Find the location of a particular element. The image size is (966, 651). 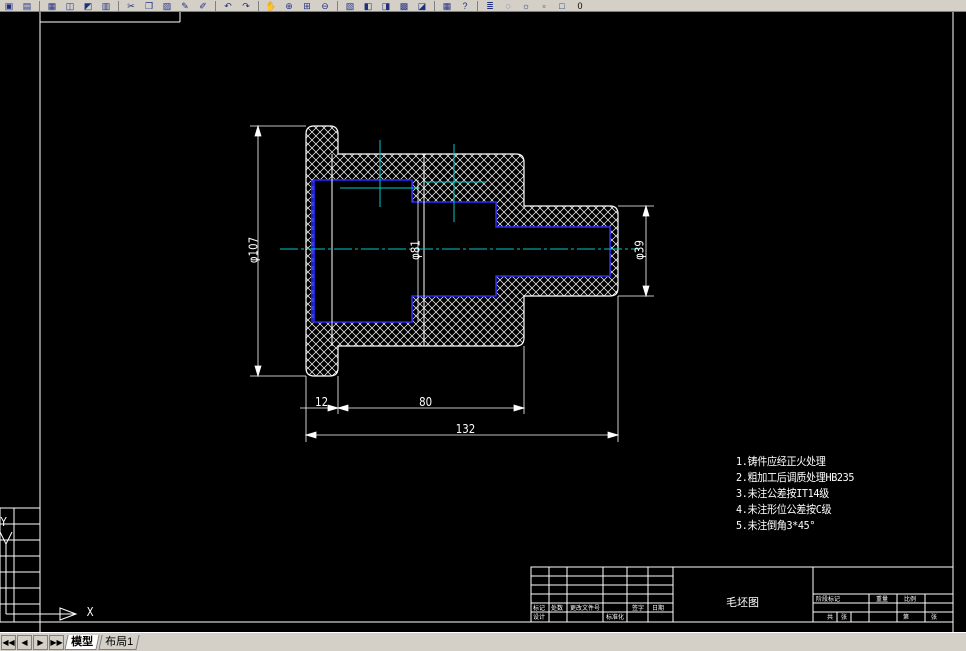

properties-icon: ▧ is located at coordinates (350, 6).